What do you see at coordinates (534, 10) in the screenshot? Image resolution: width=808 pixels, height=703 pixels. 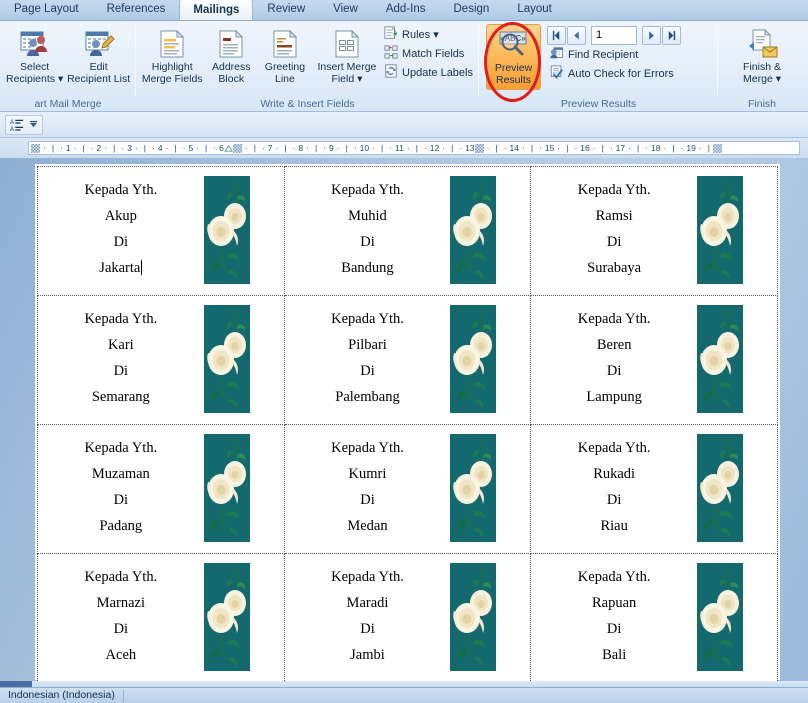 I see `tab-layout: Layout` at bounding box center [534, 10].